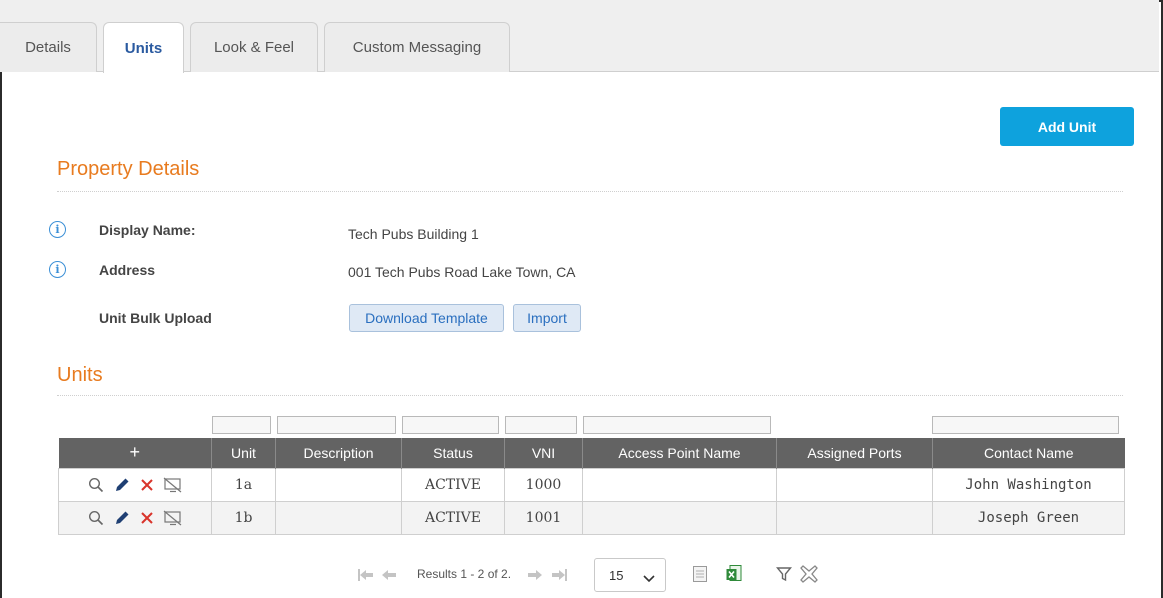 Image resolution: width=1163 pixels, height=598 pixels. Describe the element at coordinates (135, 453) in the screenshot. I see `add-row-button: +` at that location.